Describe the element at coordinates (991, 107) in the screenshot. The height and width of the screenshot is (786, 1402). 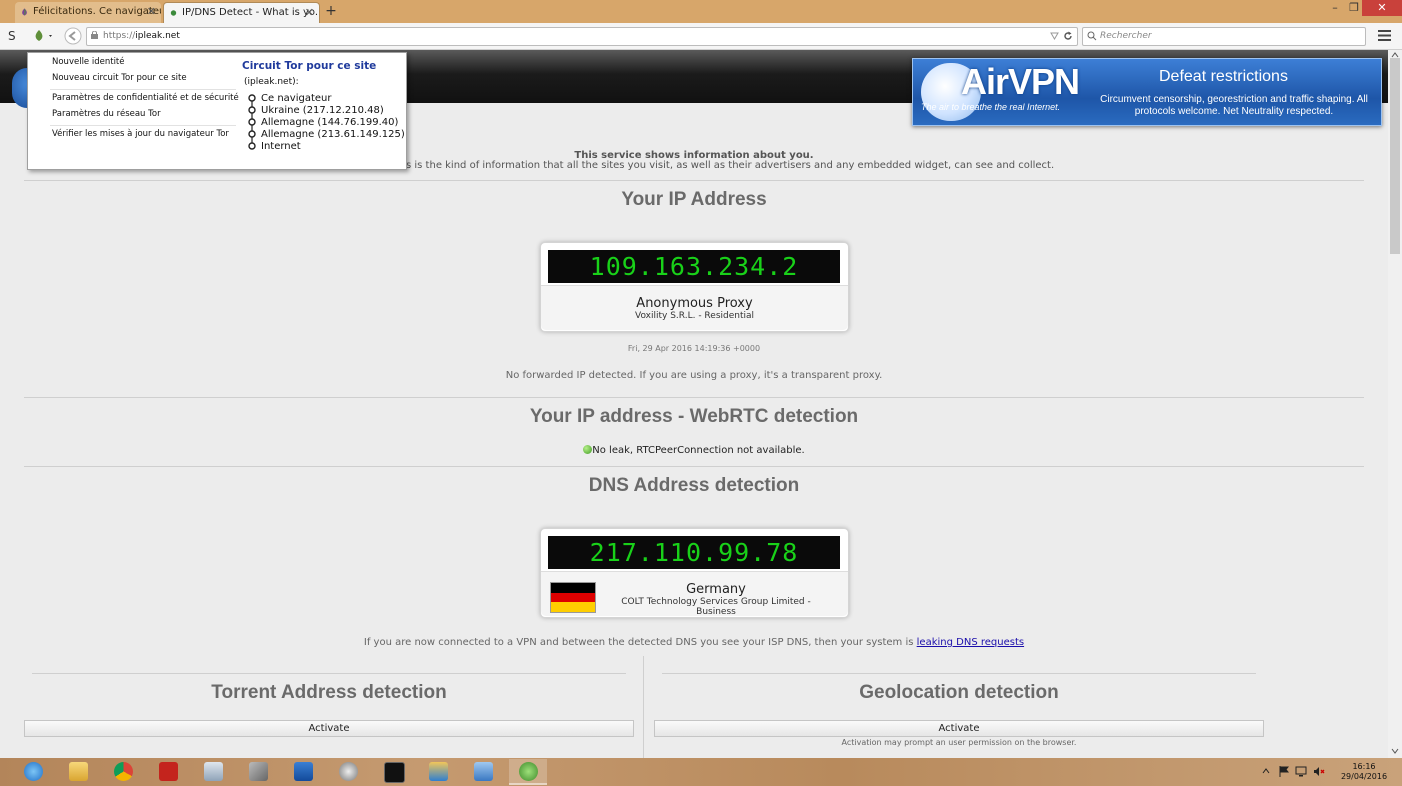
I see `banner-tagline: The air to breathe the real Internet.` at that location.